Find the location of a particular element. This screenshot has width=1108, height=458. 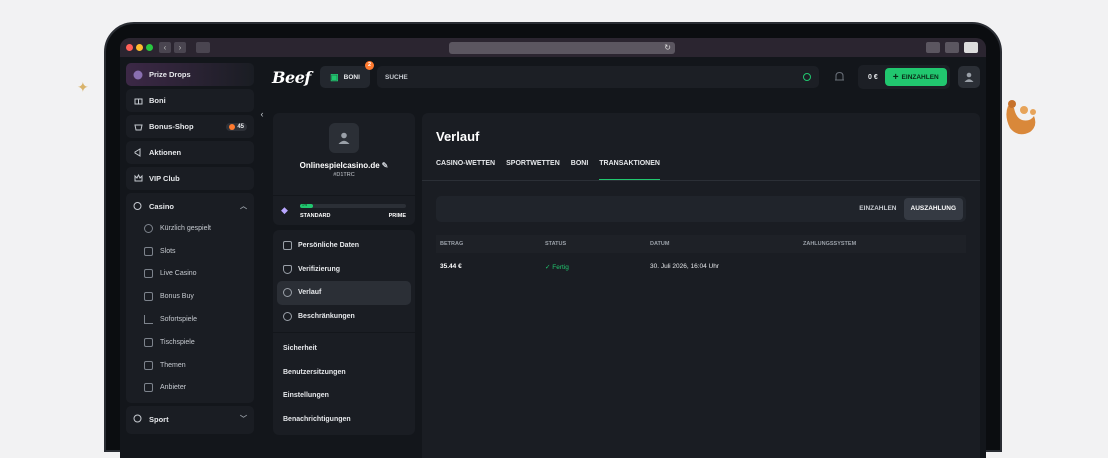

sidebar-subitem-bonus-buy: Bonus Buy is located at coordinates (190, 296).